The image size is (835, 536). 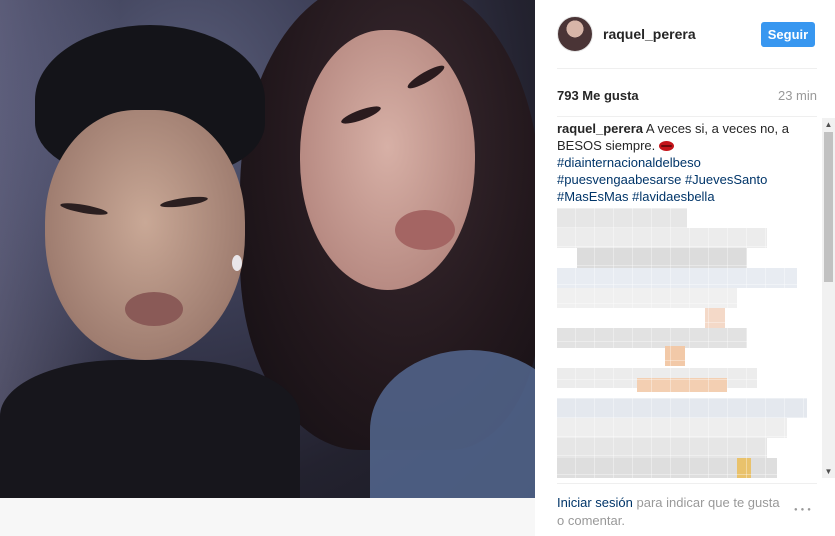 What do you see at coordinates (687, 68) in the screenshot?
I see `header-divider` at bounding box center [687, 68].